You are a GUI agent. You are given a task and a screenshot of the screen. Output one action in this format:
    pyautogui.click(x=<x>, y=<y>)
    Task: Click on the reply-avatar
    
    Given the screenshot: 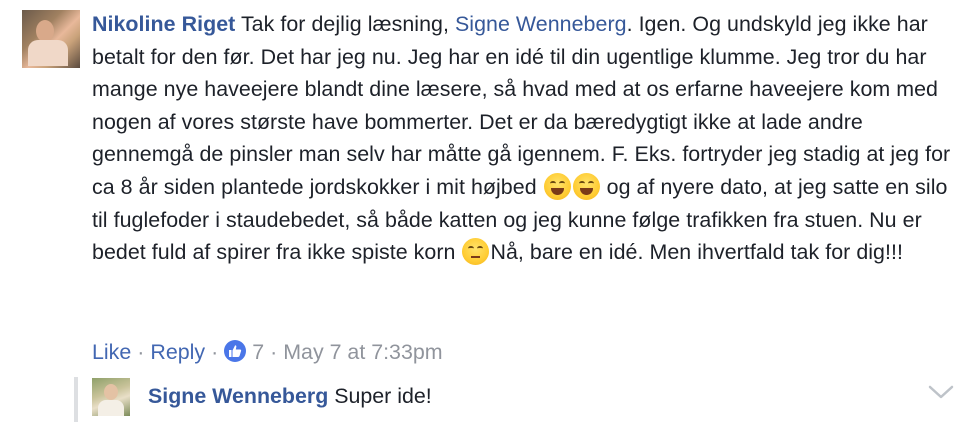 What is the action you would take?
    pyautogui.click(x=111, y=397)
    